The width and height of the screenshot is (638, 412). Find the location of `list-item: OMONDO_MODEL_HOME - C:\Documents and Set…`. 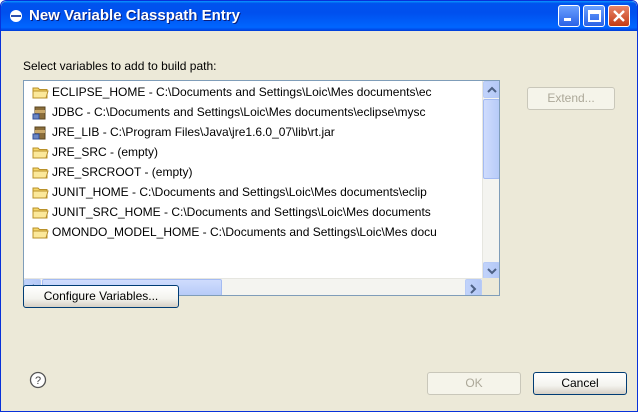

list-item: OMONDO_MODEL_HOME - C:\Documents and Set… is located at coordinates (255, 232).